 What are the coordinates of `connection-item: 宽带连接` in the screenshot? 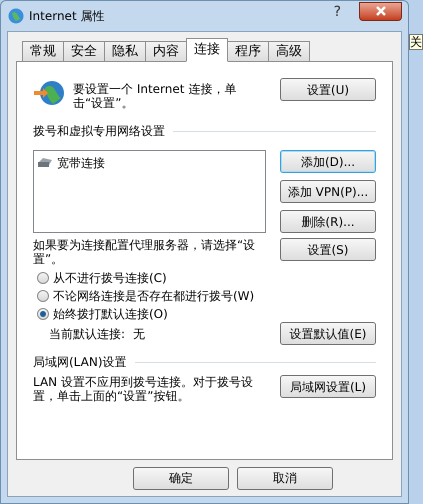 It's located at (149, 163).